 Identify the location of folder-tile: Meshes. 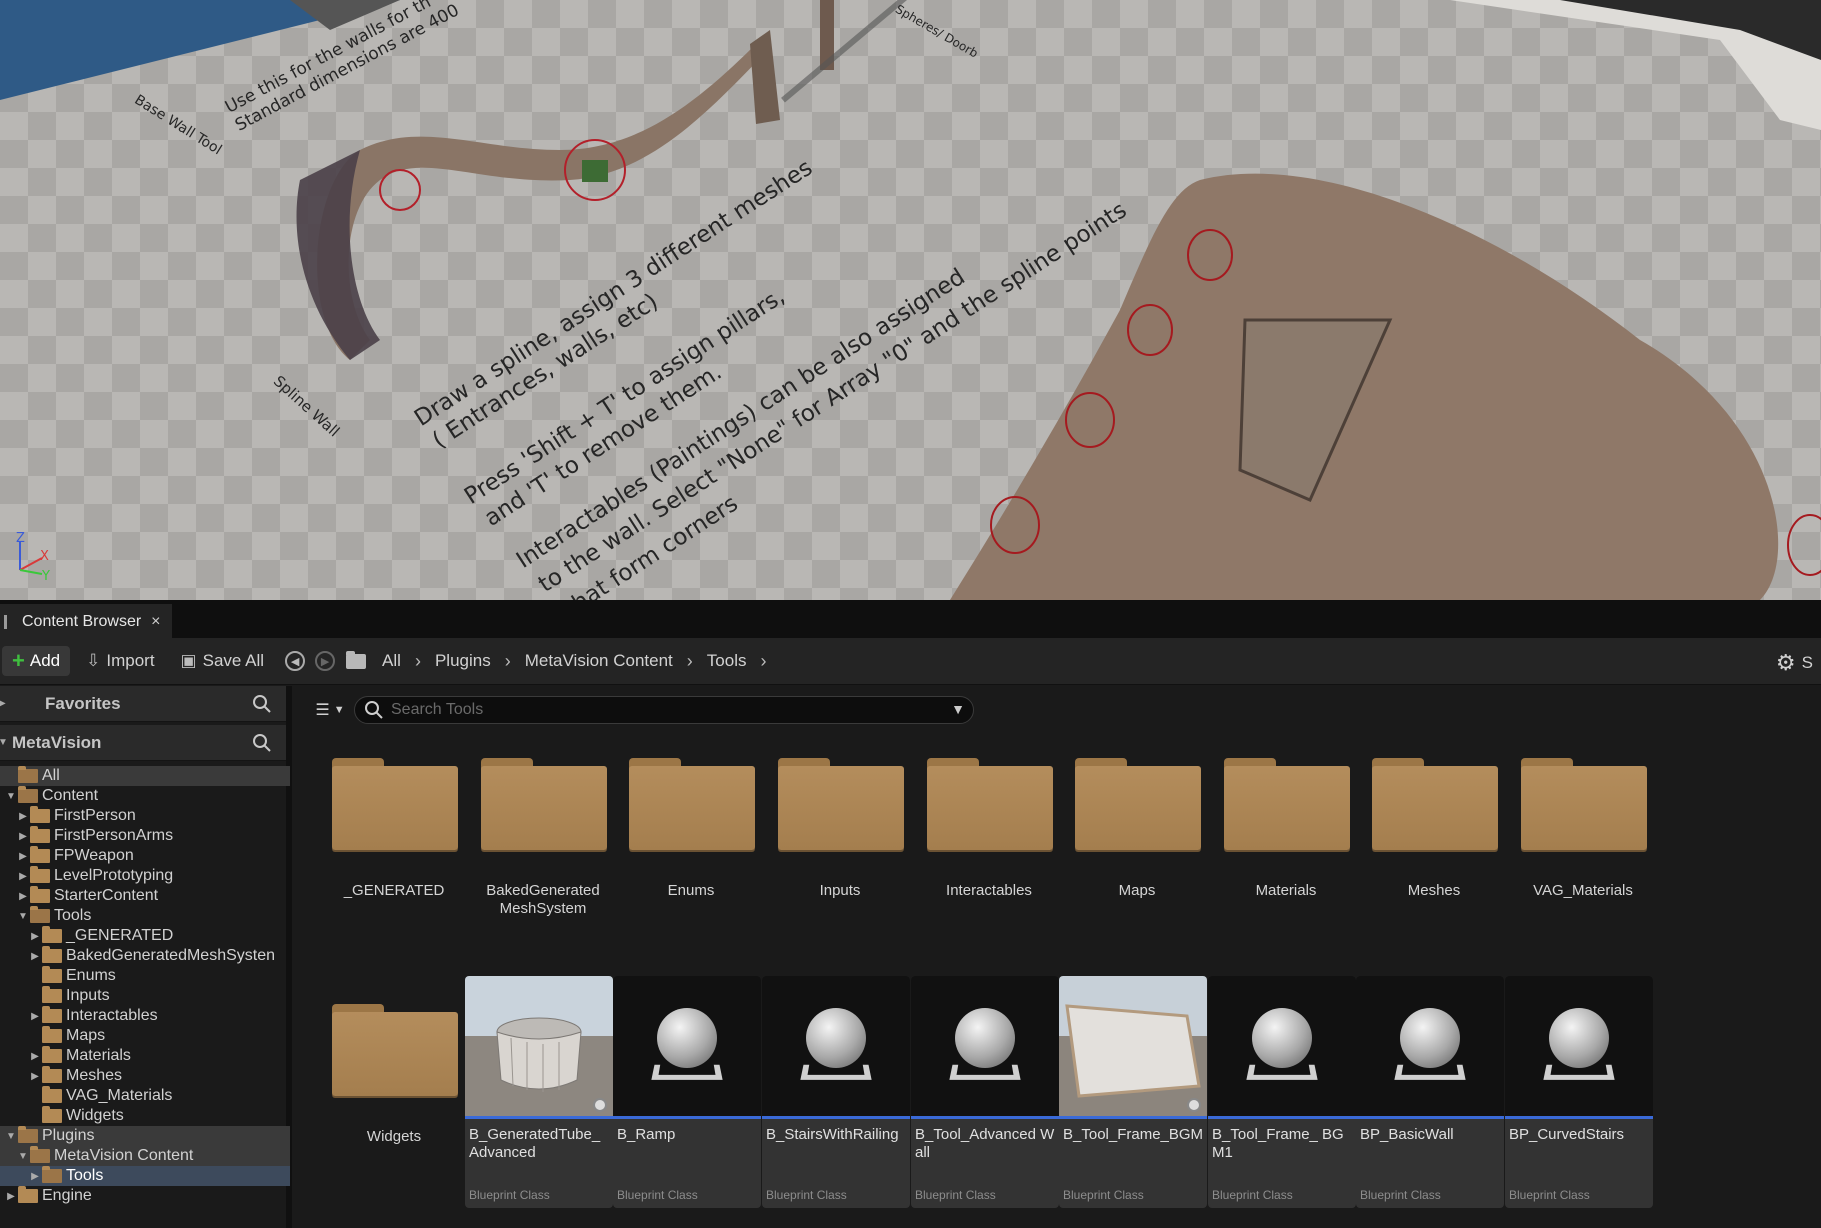
(1434, 836).